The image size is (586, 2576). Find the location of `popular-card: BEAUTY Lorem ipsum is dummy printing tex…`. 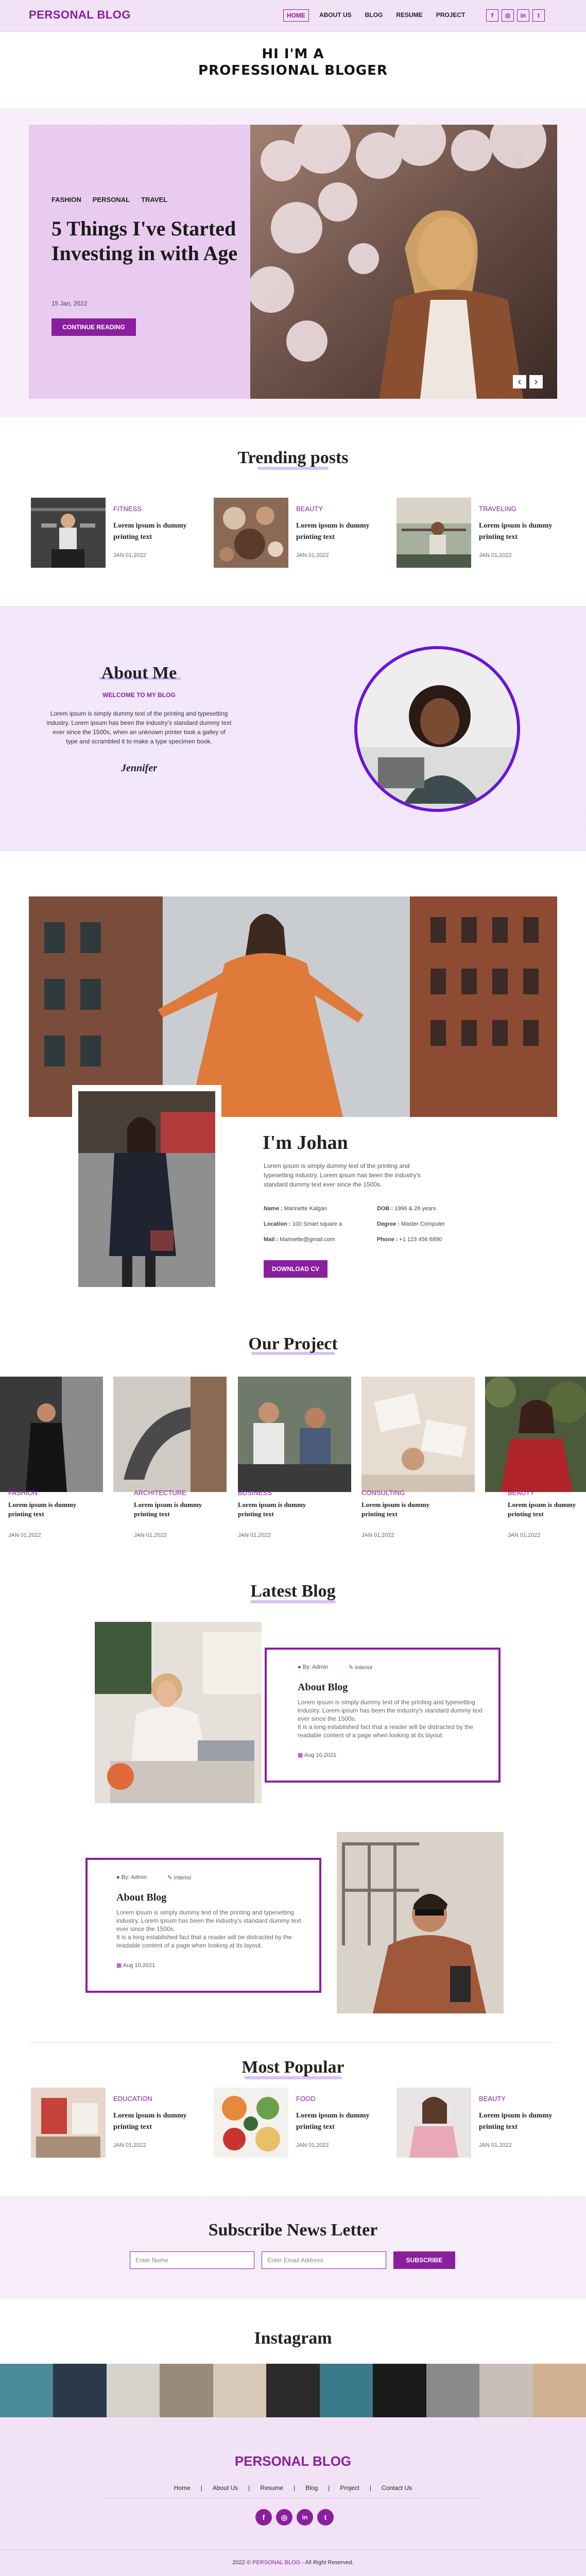

popular-card: BEAUTY Lorem ipsum is dummy printing tex… is located at coordinates (481, 2123).